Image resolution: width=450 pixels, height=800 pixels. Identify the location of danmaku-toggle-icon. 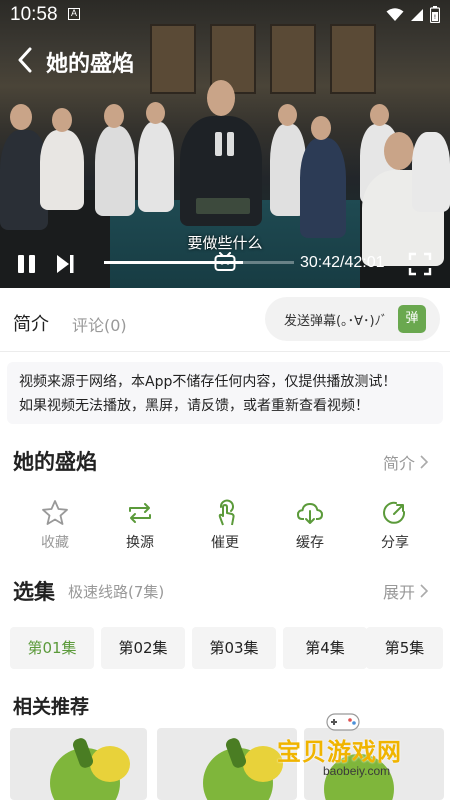
(225, 262).